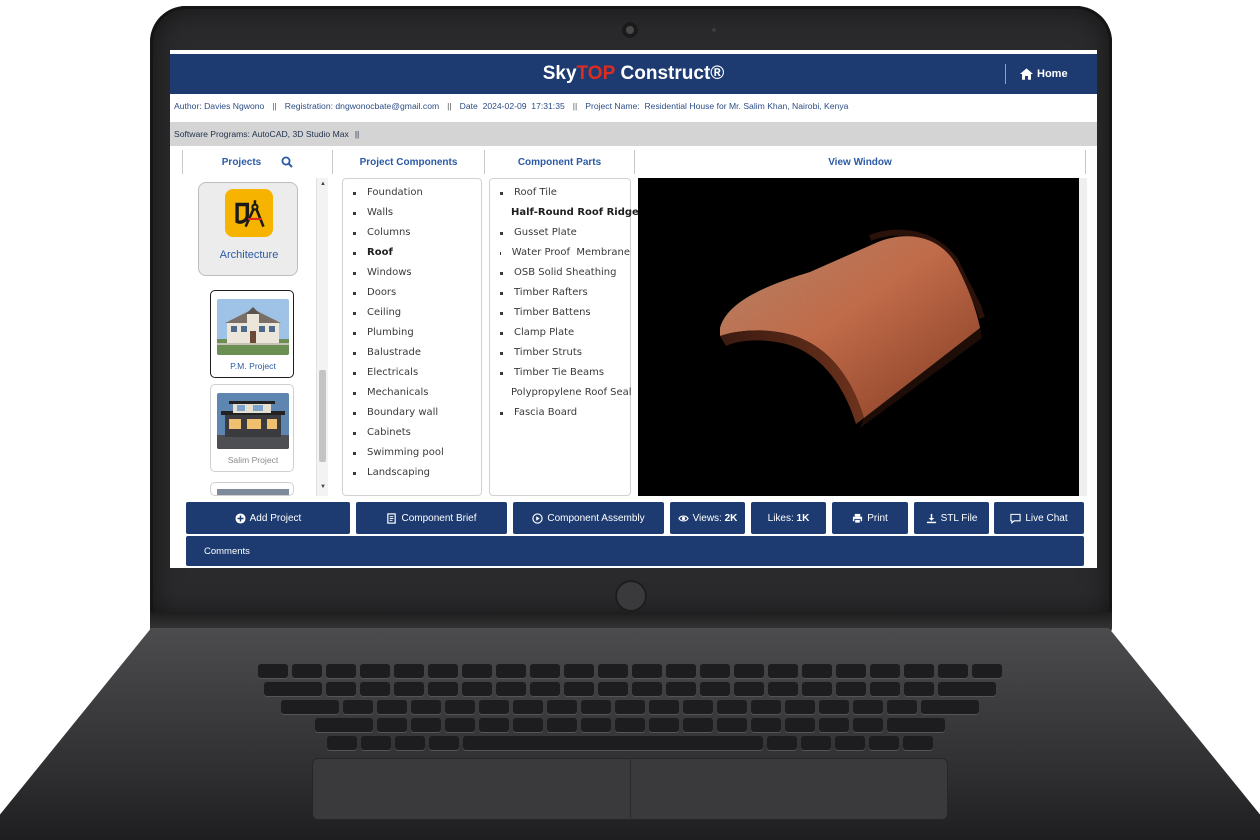  Describe the element at coordinates (219, 106) in the screenshot. I see `author-info: Author: Davies Ngwono` at that location.